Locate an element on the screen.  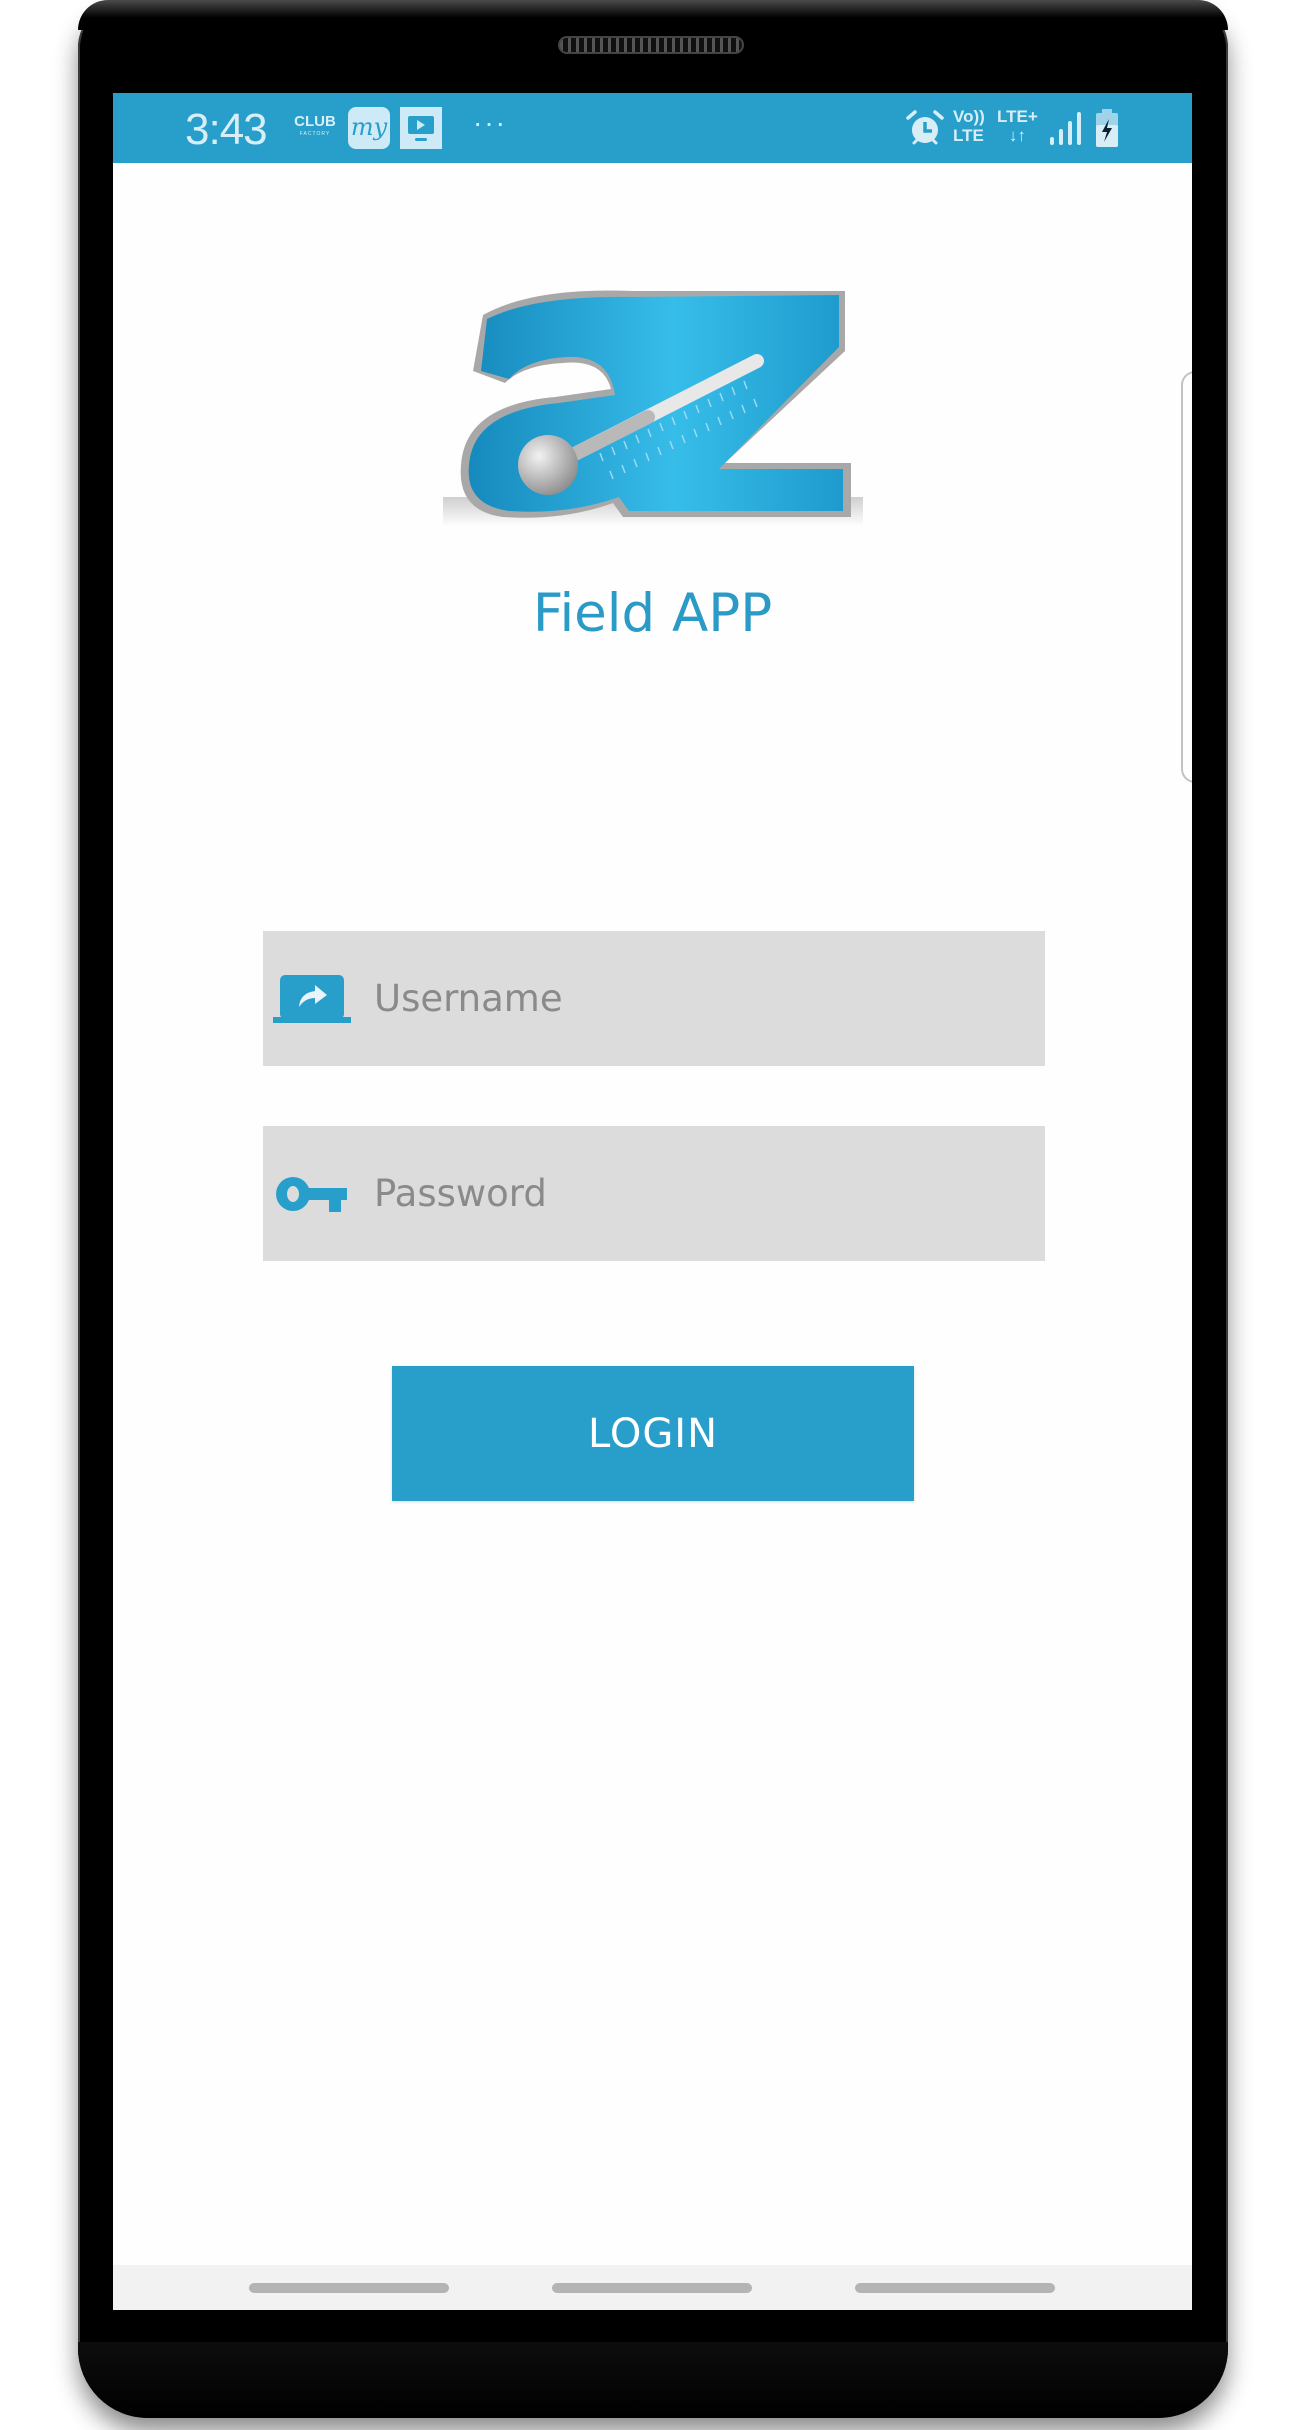
recents-gesture-pill is located at coordinates (349, 2288).